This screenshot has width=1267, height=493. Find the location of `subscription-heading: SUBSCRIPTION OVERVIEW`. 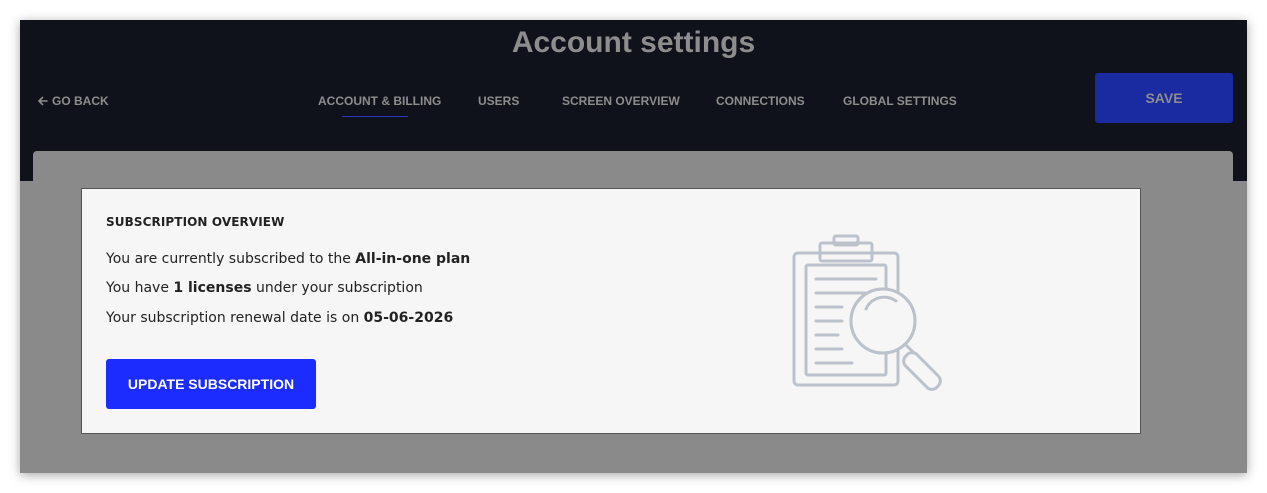

subscription-heading: SUBSCRIPTION OVERVIEW is located at coordinates (195, 222).